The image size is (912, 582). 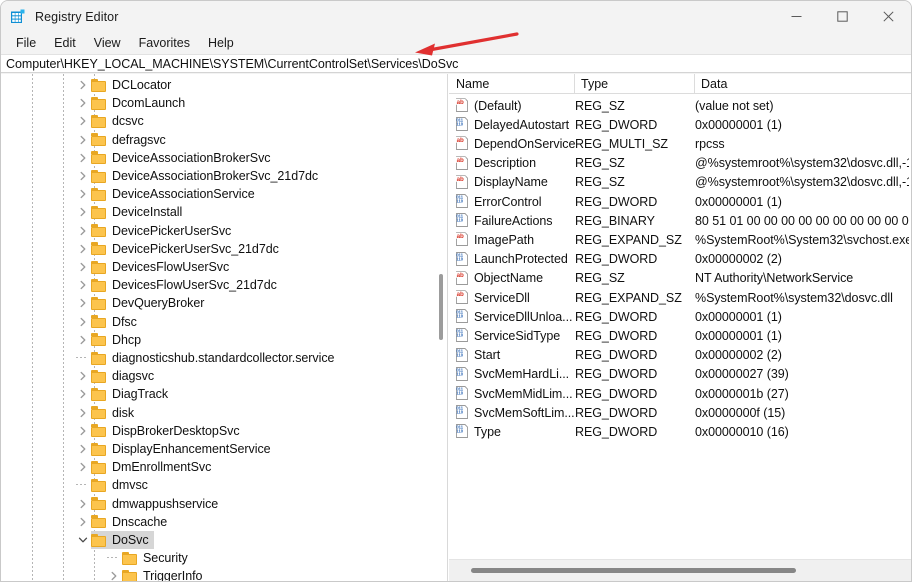 I want to click on tree-node-selected: DoSvc, so click(x=114, y=540).